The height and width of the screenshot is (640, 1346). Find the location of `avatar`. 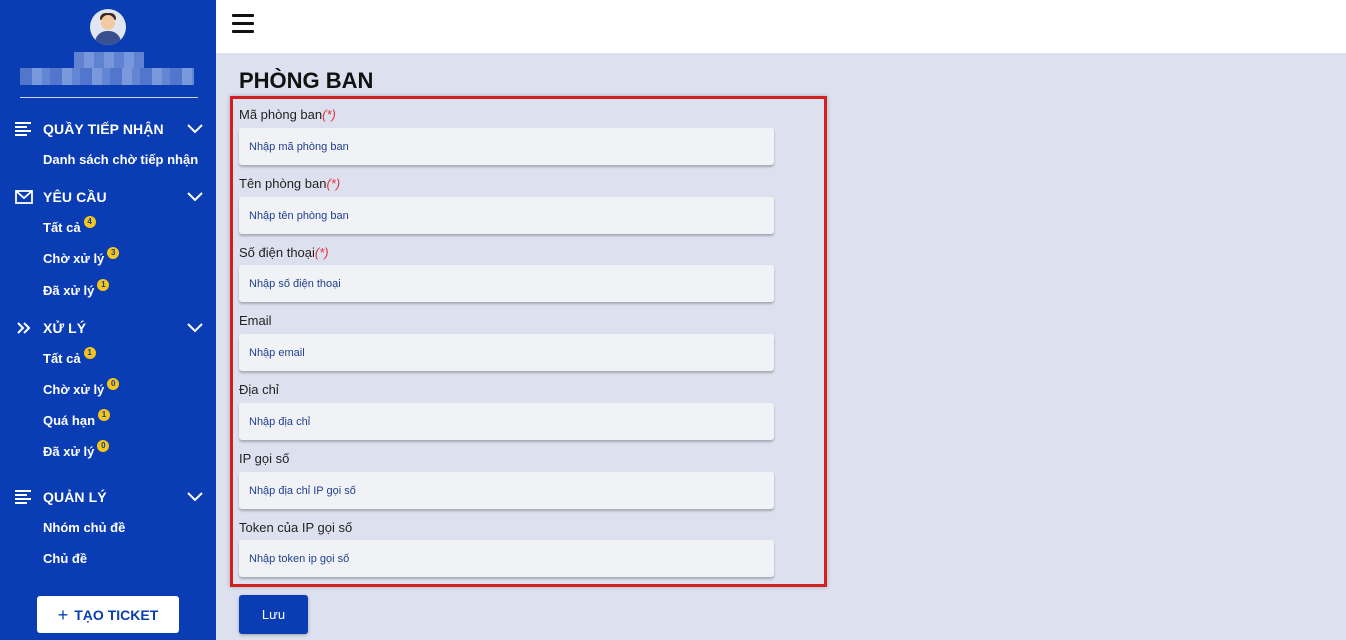

avatar is located at coordinates (108, 27).